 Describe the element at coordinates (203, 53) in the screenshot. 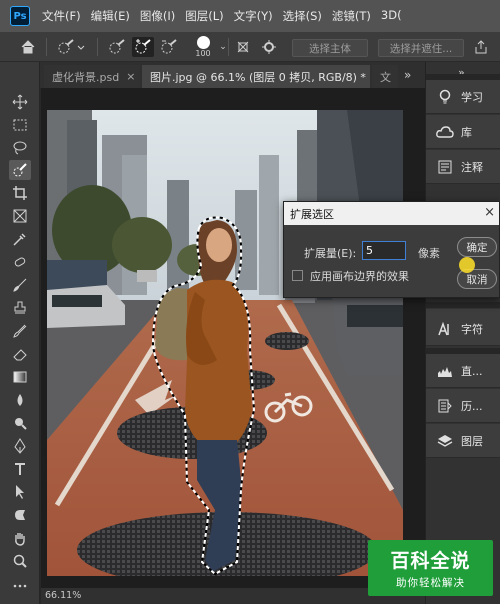

I see `brush-size-value: 100` at that location.